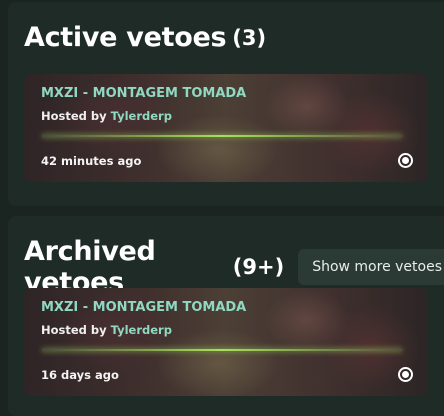 This screenshot has width=444, height=416. I want to click on veto-card-time: 42 minutes ago, so click(91, 161).